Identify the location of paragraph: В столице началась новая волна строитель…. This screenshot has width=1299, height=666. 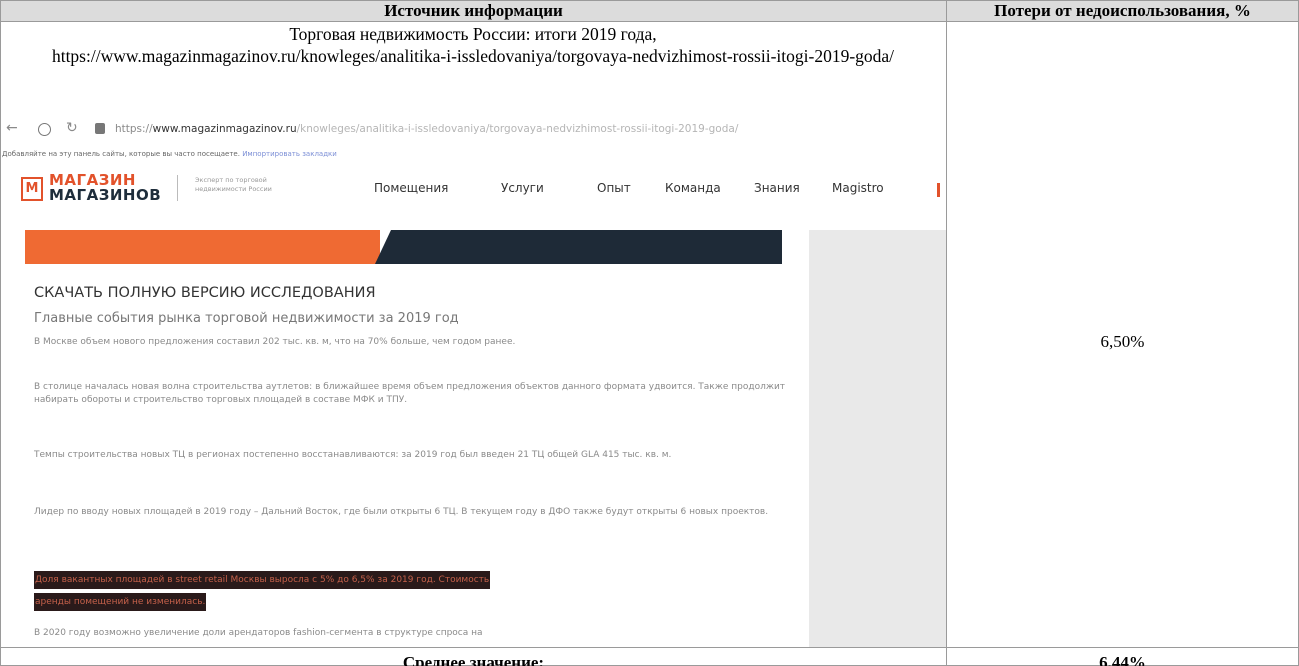
(410, 393).